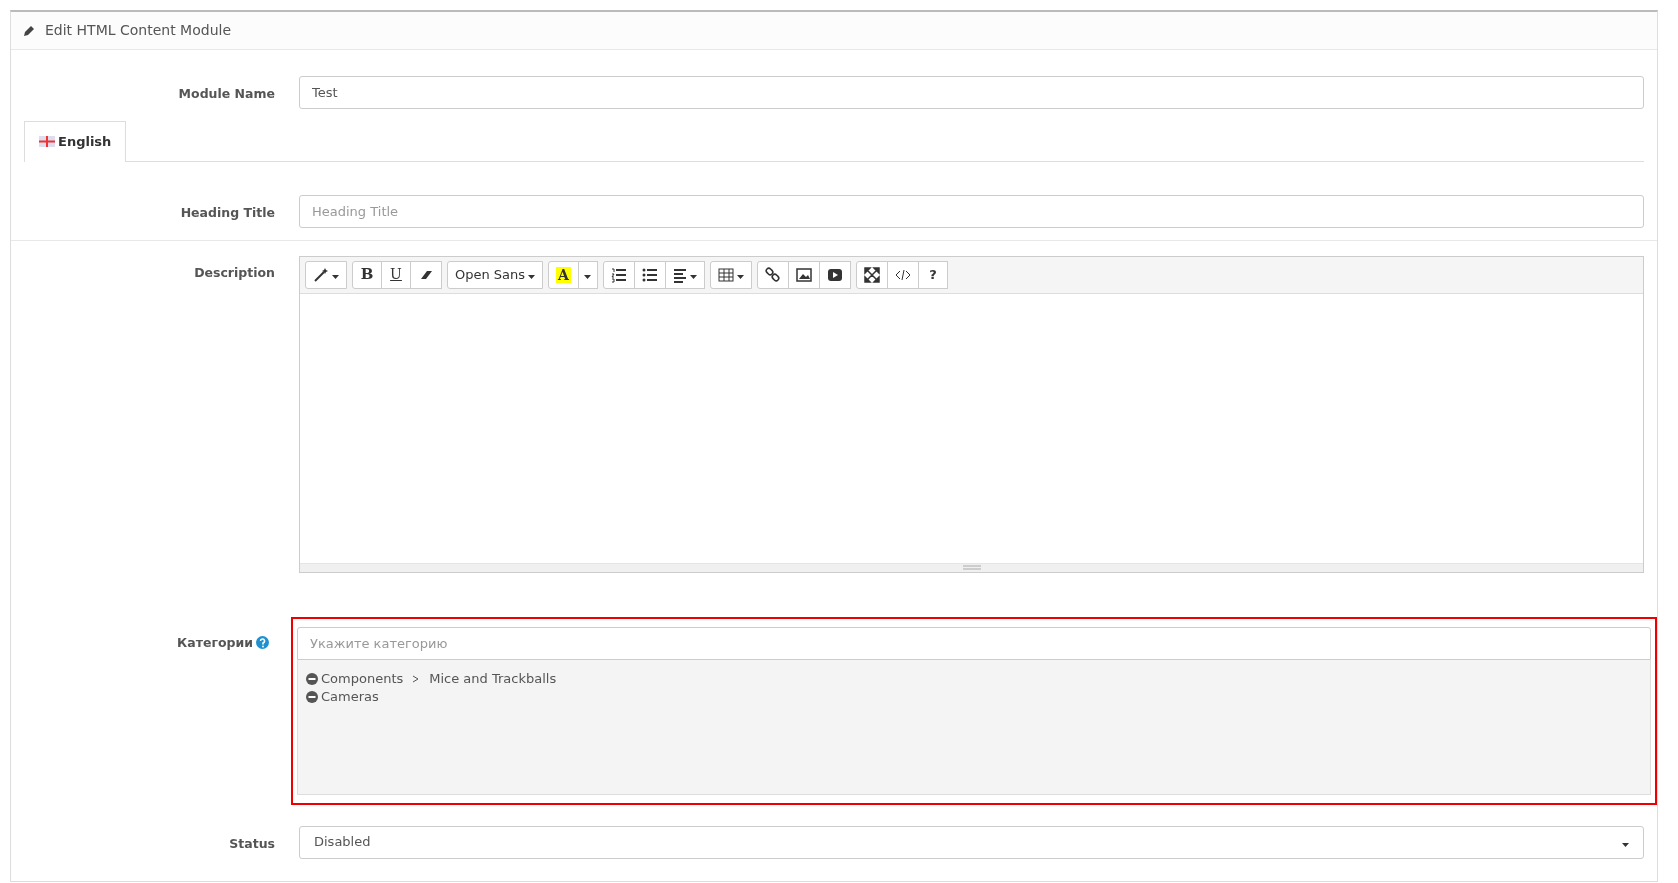 The width and height of the screenshot is (1678, 883). I want to click on ol-button, so click(618, 274).